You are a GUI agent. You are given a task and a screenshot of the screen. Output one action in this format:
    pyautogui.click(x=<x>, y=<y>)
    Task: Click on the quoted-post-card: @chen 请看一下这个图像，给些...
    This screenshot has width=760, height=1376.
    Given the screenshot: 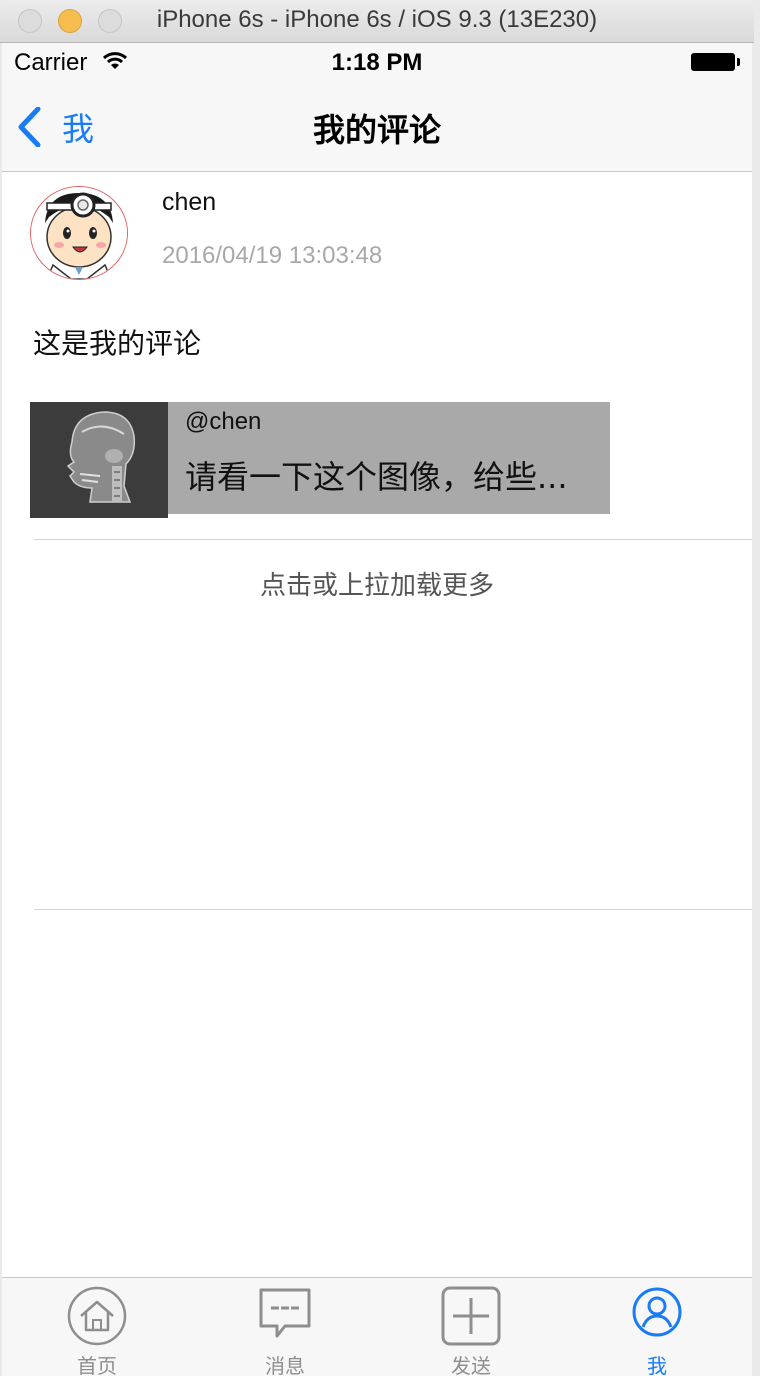 What is the action you would take?
    pyautogui.click(x=320, y=460)
    